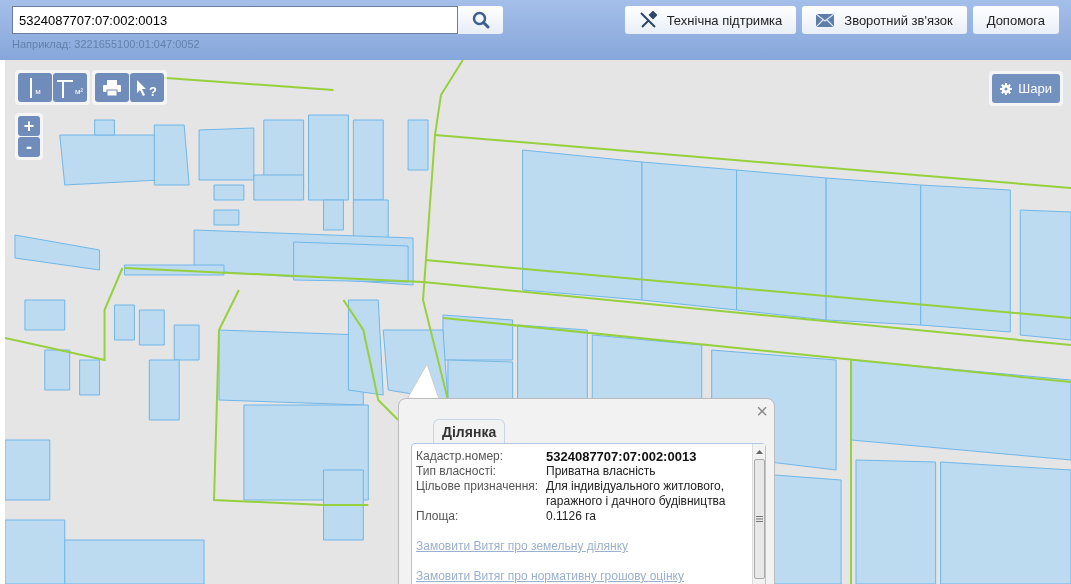  I want to click on printer-icon, so click(112, 87).